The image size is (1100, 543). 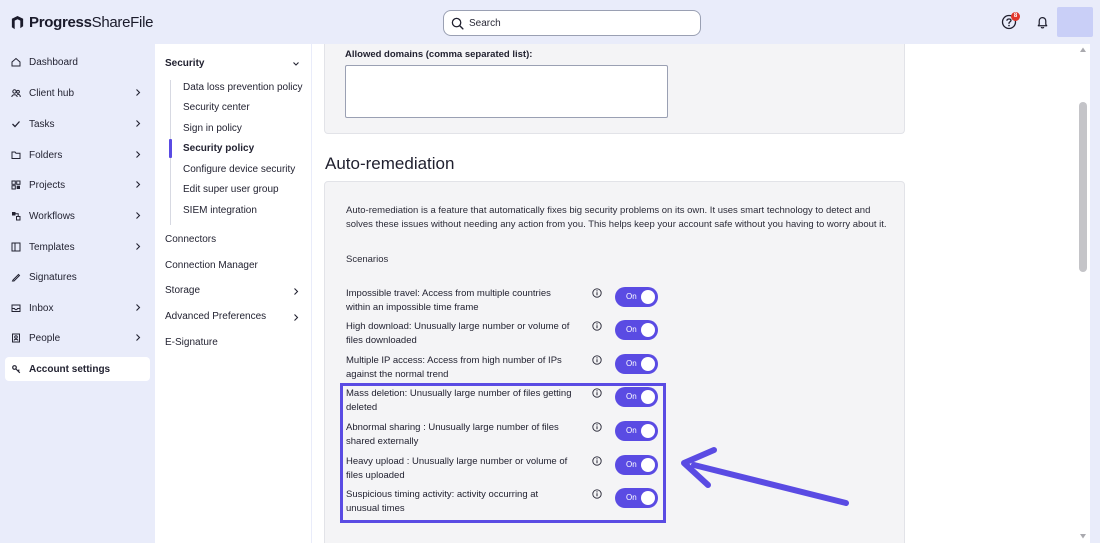 What do you see at coordinates (15, 277) in the screenshot?
I see `signature-icon` at bounding box center [15, 277].